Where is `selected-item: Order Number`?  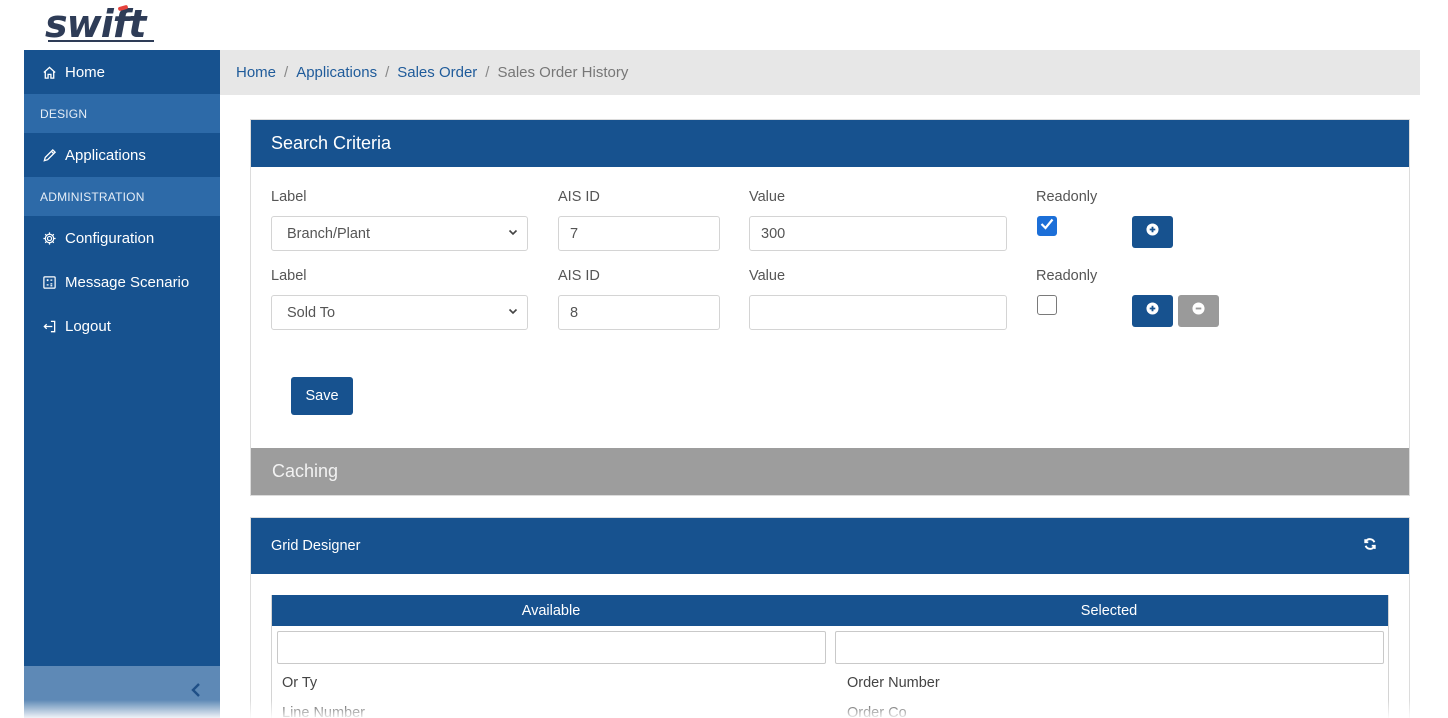
selected-item: Order Number is located at coordinates (893, 683).